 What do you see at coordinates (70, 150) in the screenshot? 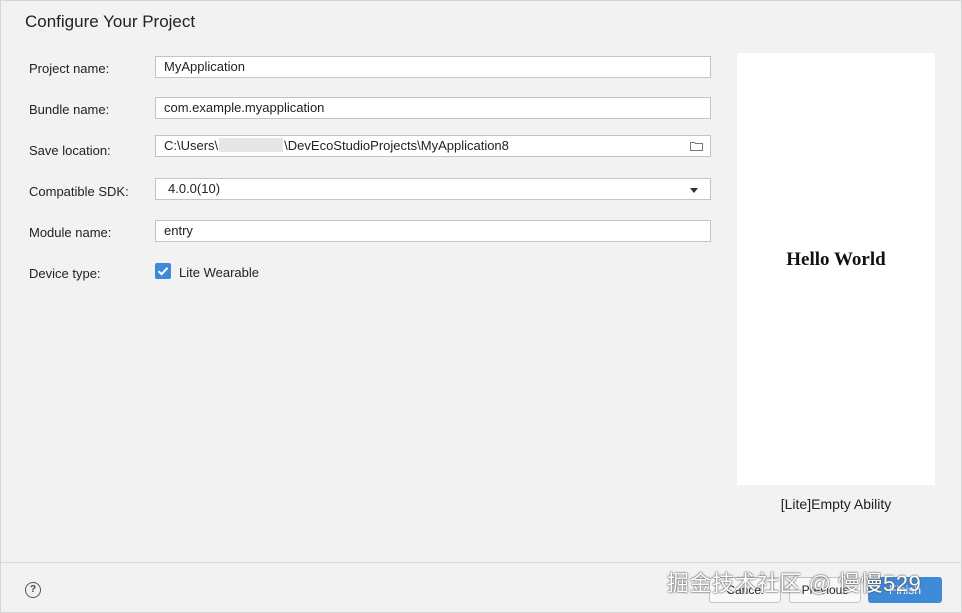
I see `save-location-label: Save location:` at bounding box center [70, 150].